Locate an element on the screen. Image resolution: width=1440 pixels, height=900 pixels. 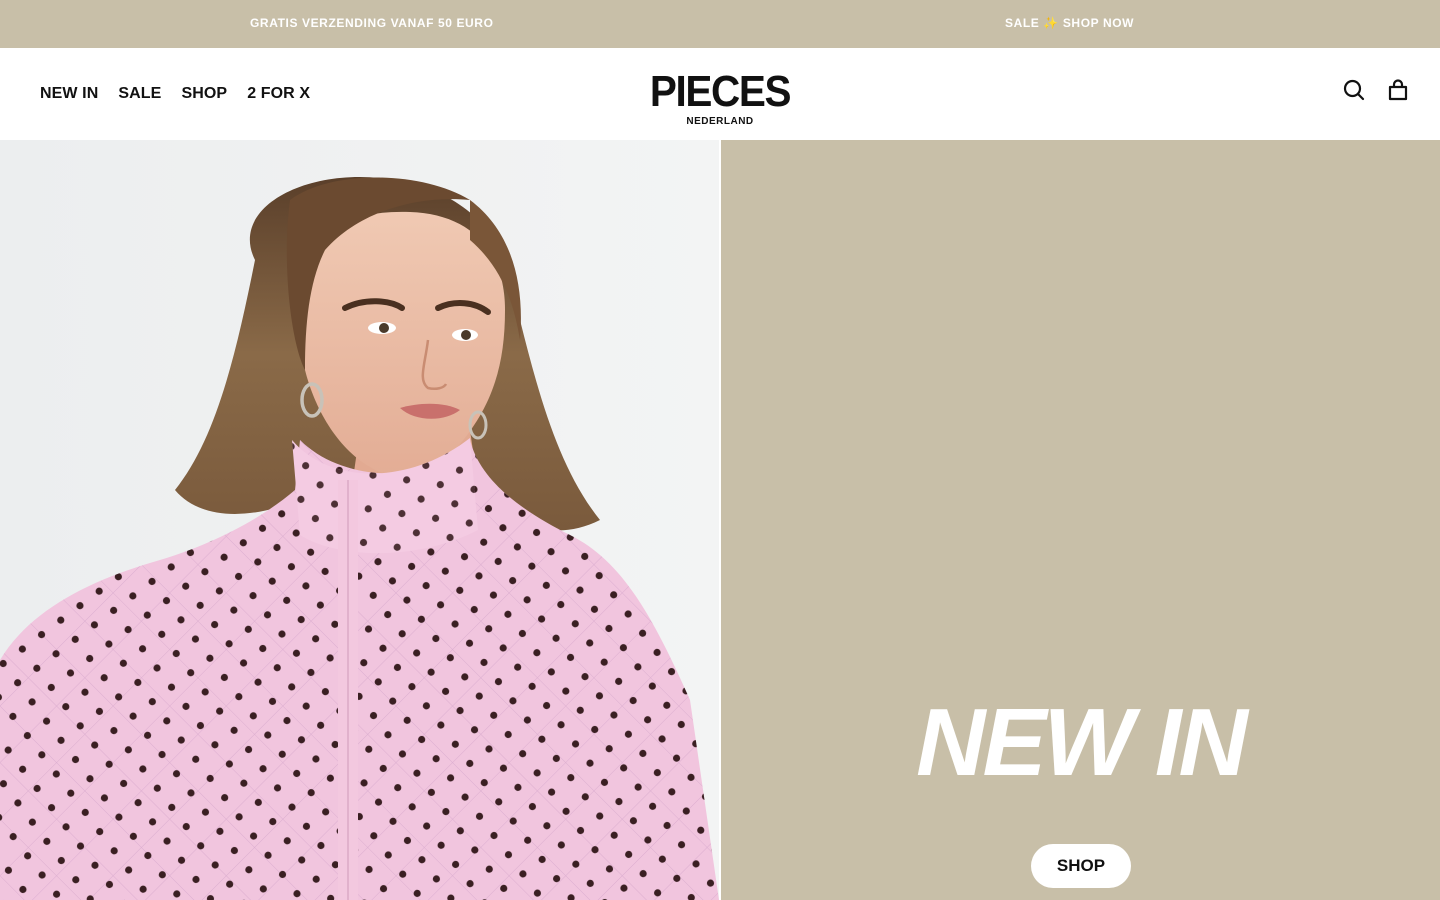
nav-sale: SALE is located at coordinates (139, 94).